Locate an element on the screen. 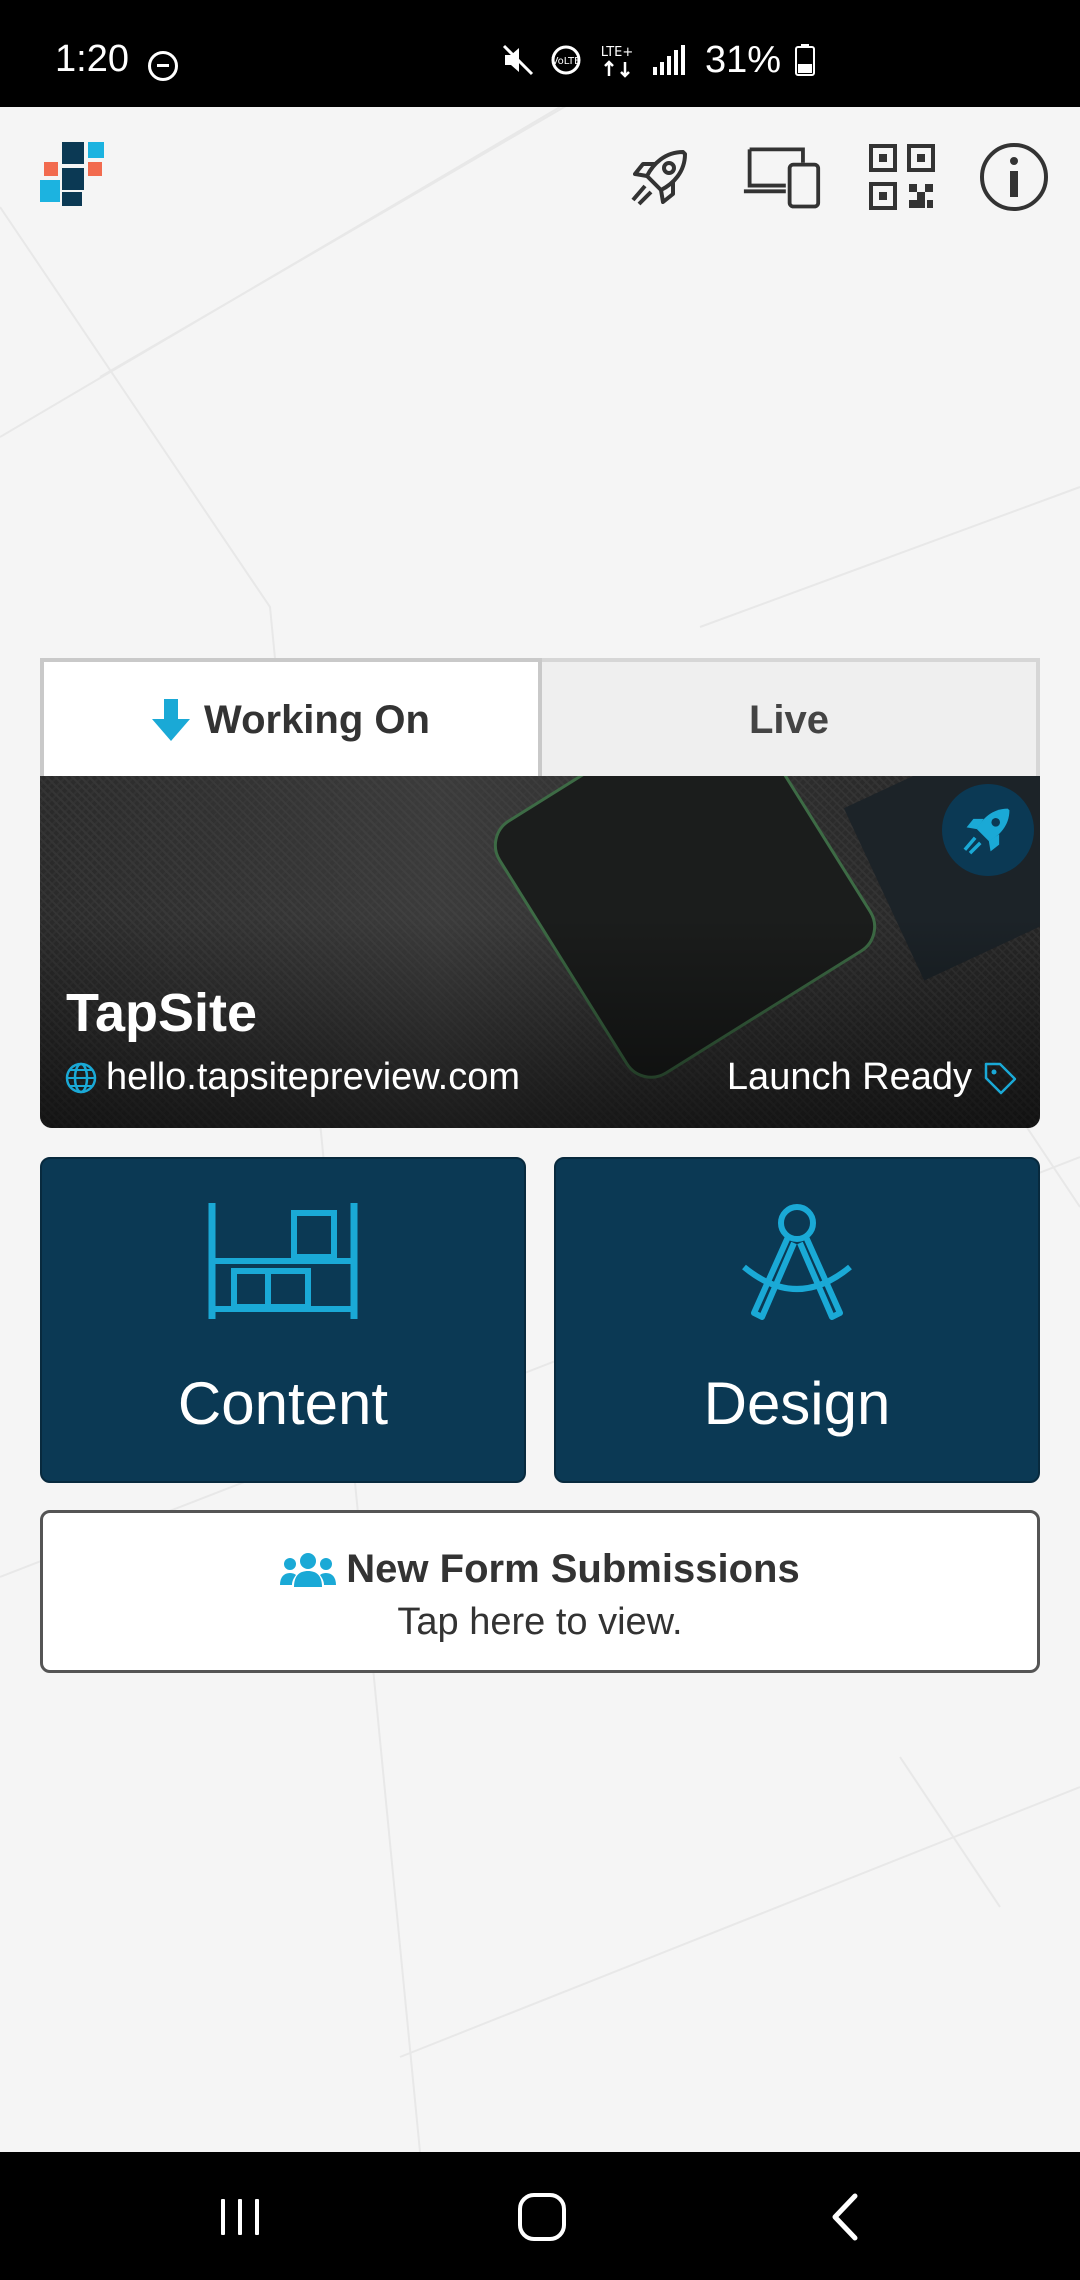  rocket-icon is located at coordinates (660, 177).